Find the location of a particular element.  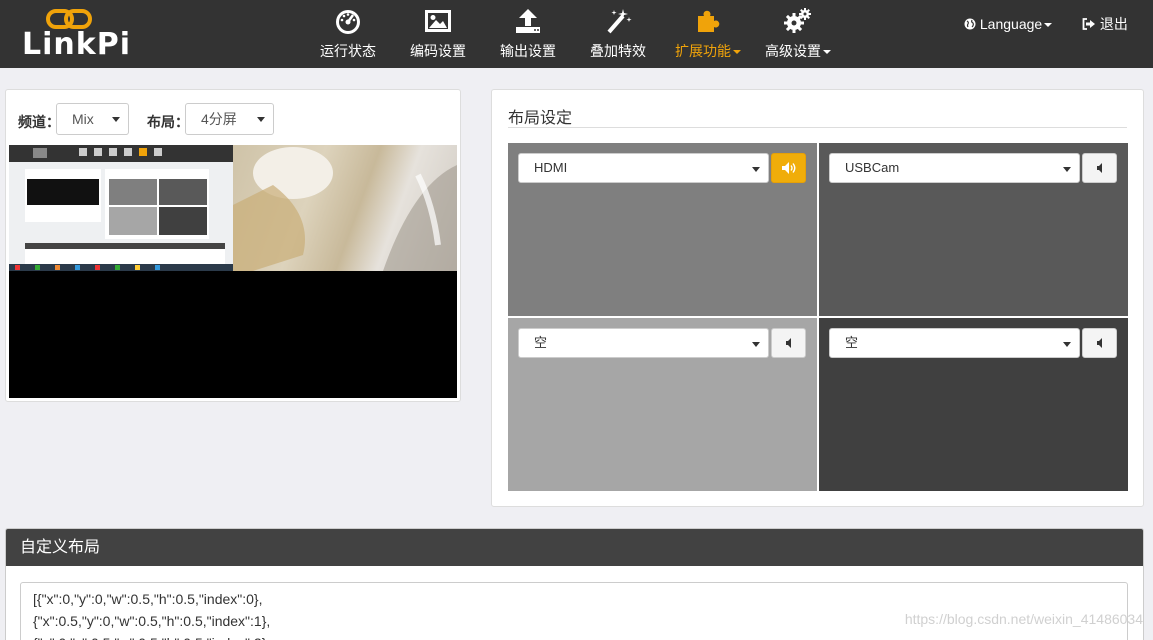

gears-icon is located at coordinates (797, 20).